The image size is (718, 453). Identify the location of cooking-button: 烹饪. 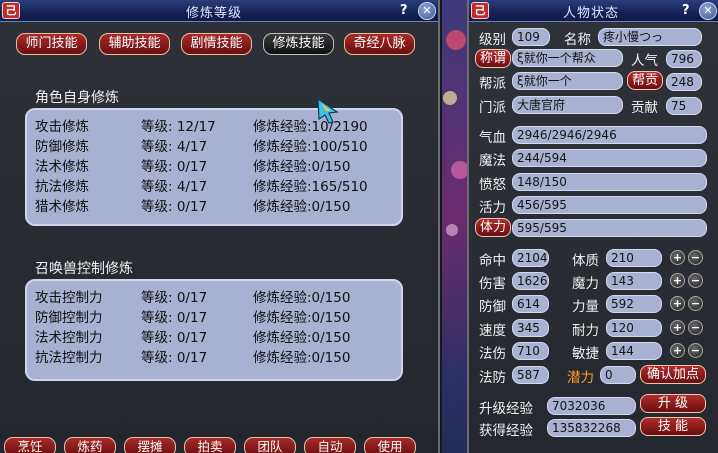
(30, 445).